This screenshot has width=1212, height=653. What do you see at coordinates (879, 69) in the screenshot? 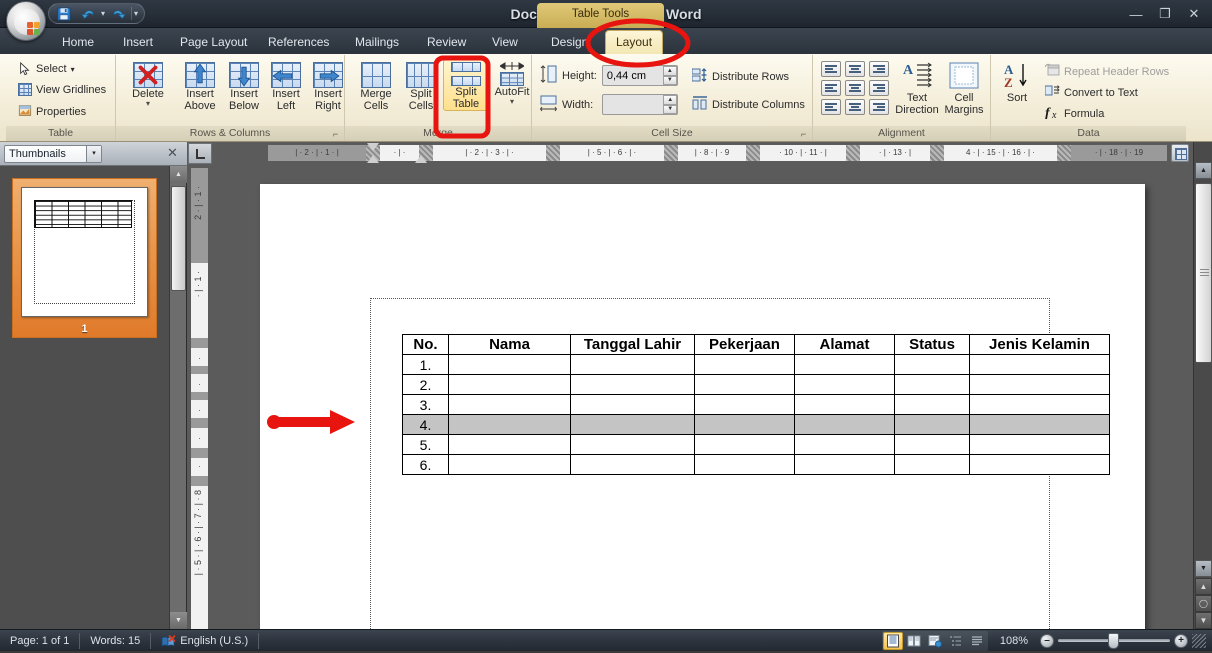
I see `align-top-right-button` at bounding box center [879, 69].